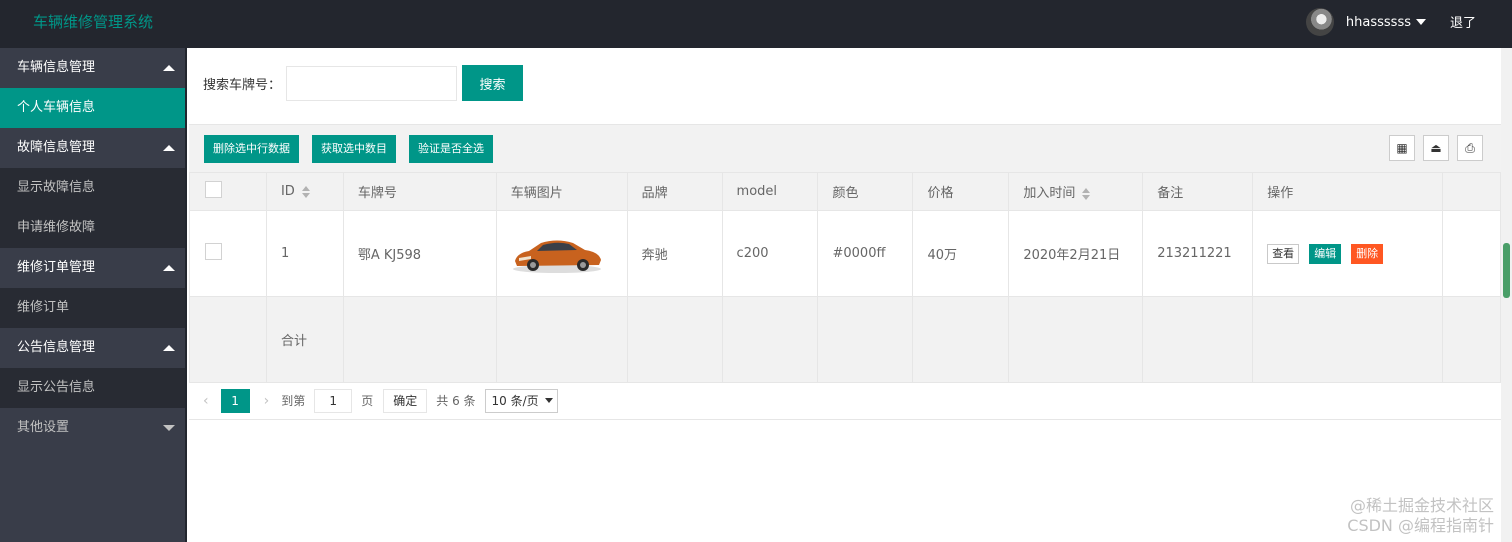  What do you see at coordinates (756, 24) in the screenshot?
I see `top-header: 车辆维修管理系统 hhassssss 退了` at bounding box center [756, 24].